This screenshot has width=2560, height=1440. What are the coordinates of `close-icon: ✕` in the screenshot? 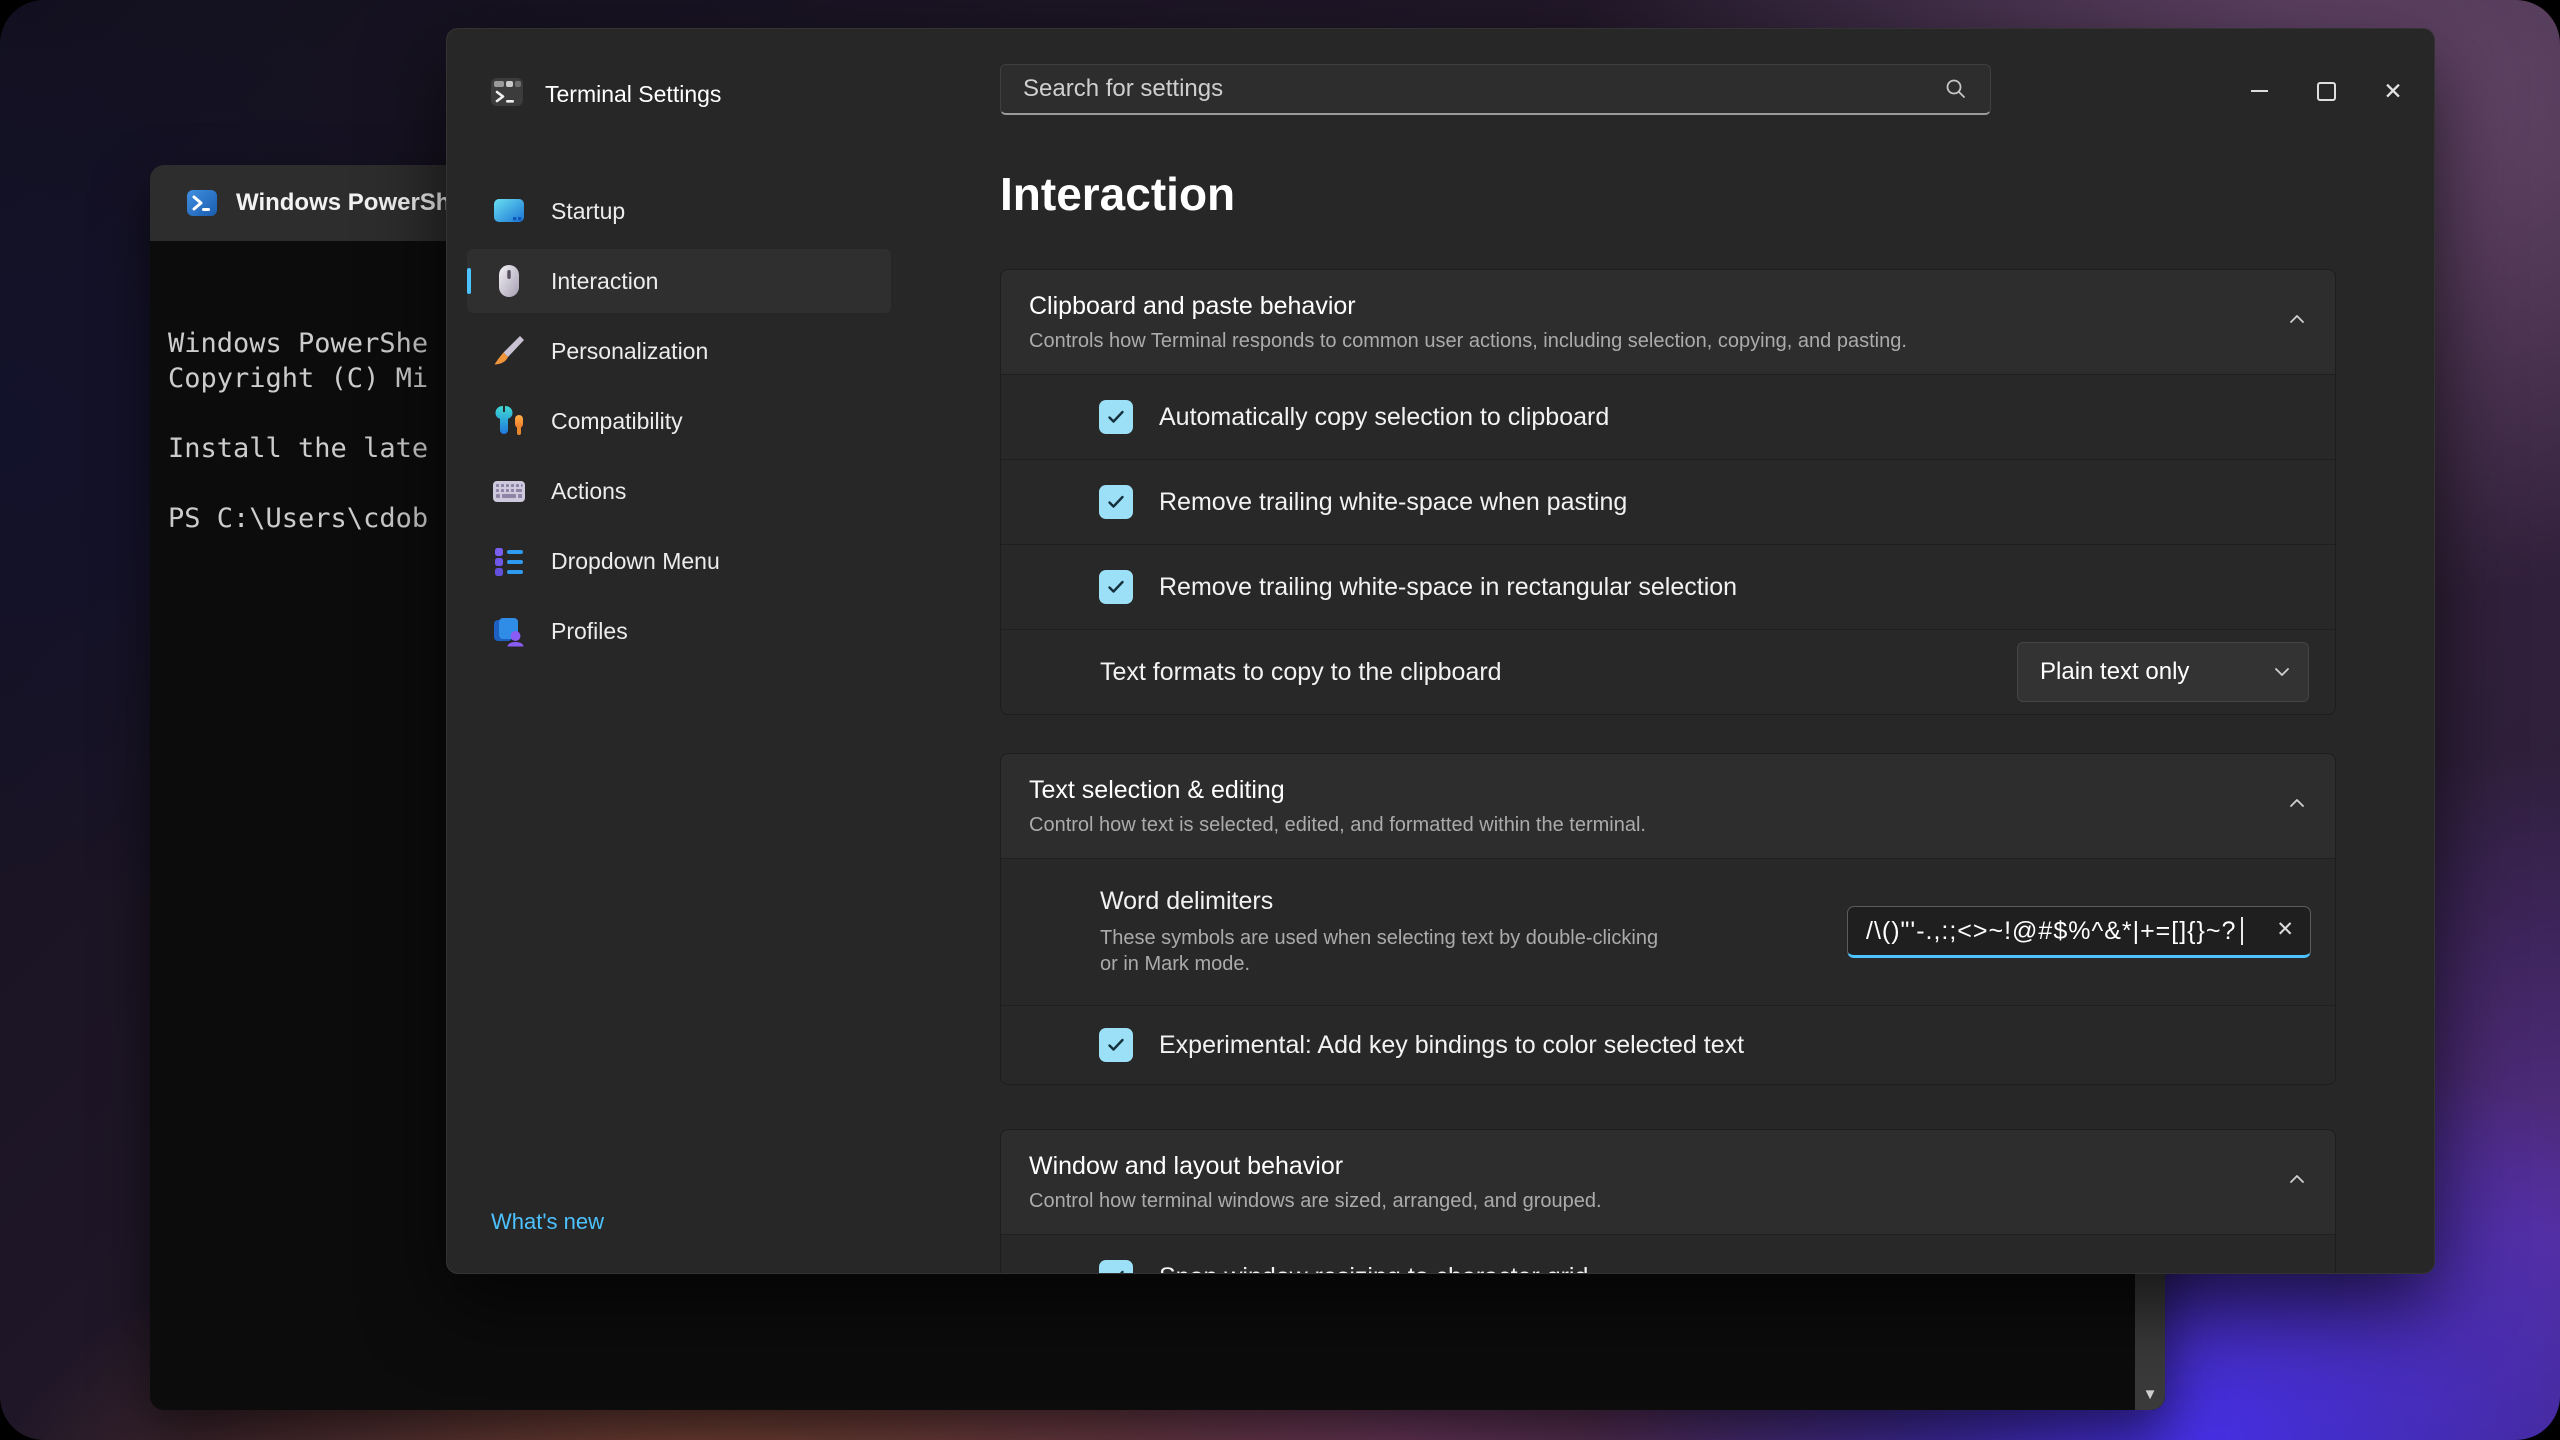 It's located at (2393, 90).